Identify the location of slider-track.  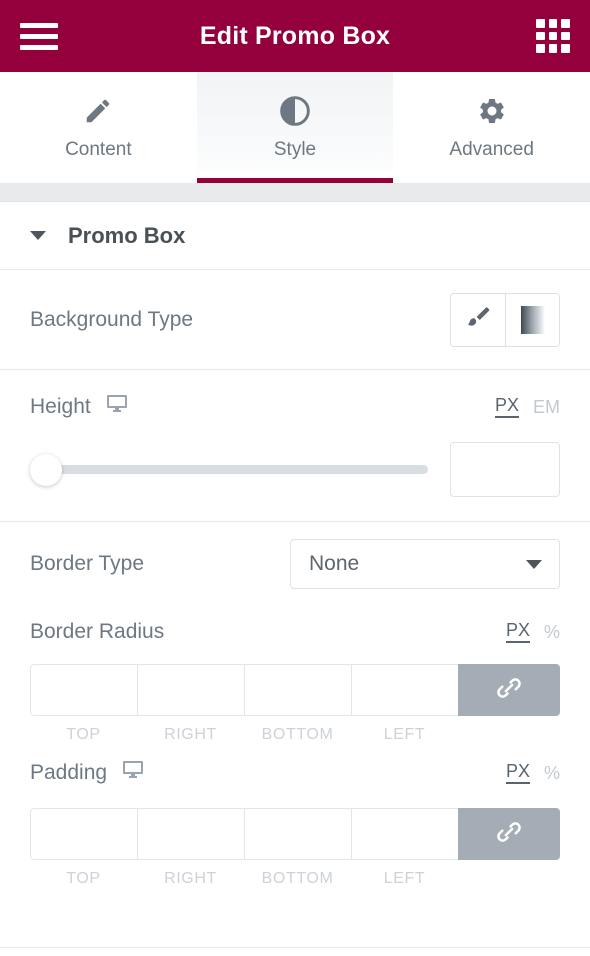
(237, 469).